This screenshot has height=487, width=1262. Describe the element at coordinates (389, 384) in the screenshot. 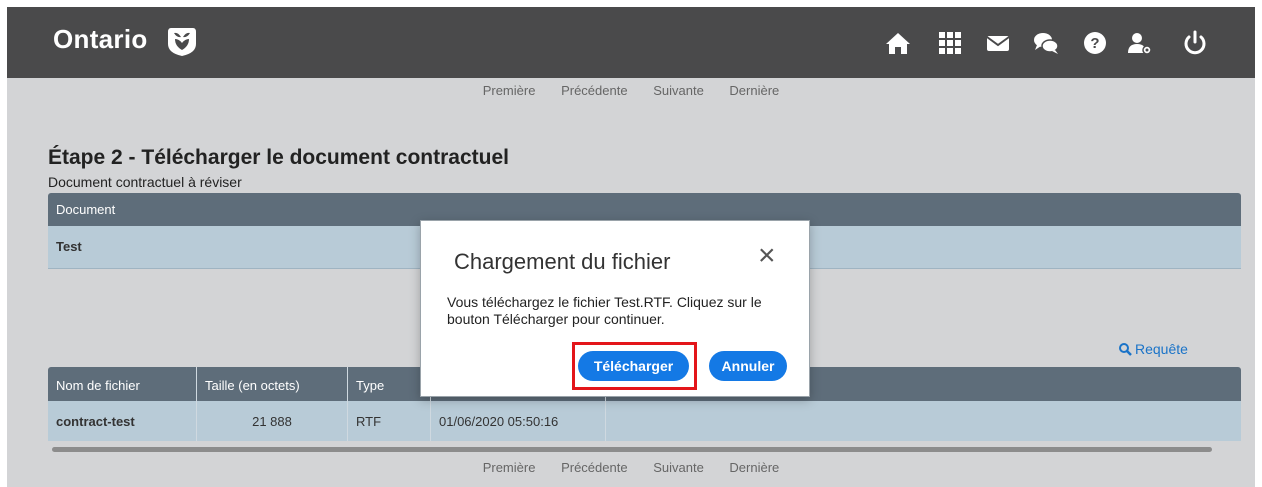

I see `column-header-type: Type` at that location.